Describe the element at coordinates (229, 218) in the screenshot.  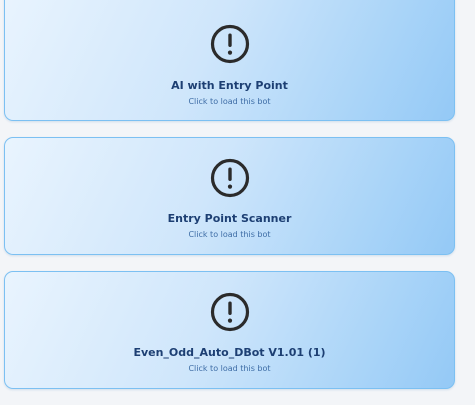
I see `bot-card-title: Entry Point Scanner` at that location.